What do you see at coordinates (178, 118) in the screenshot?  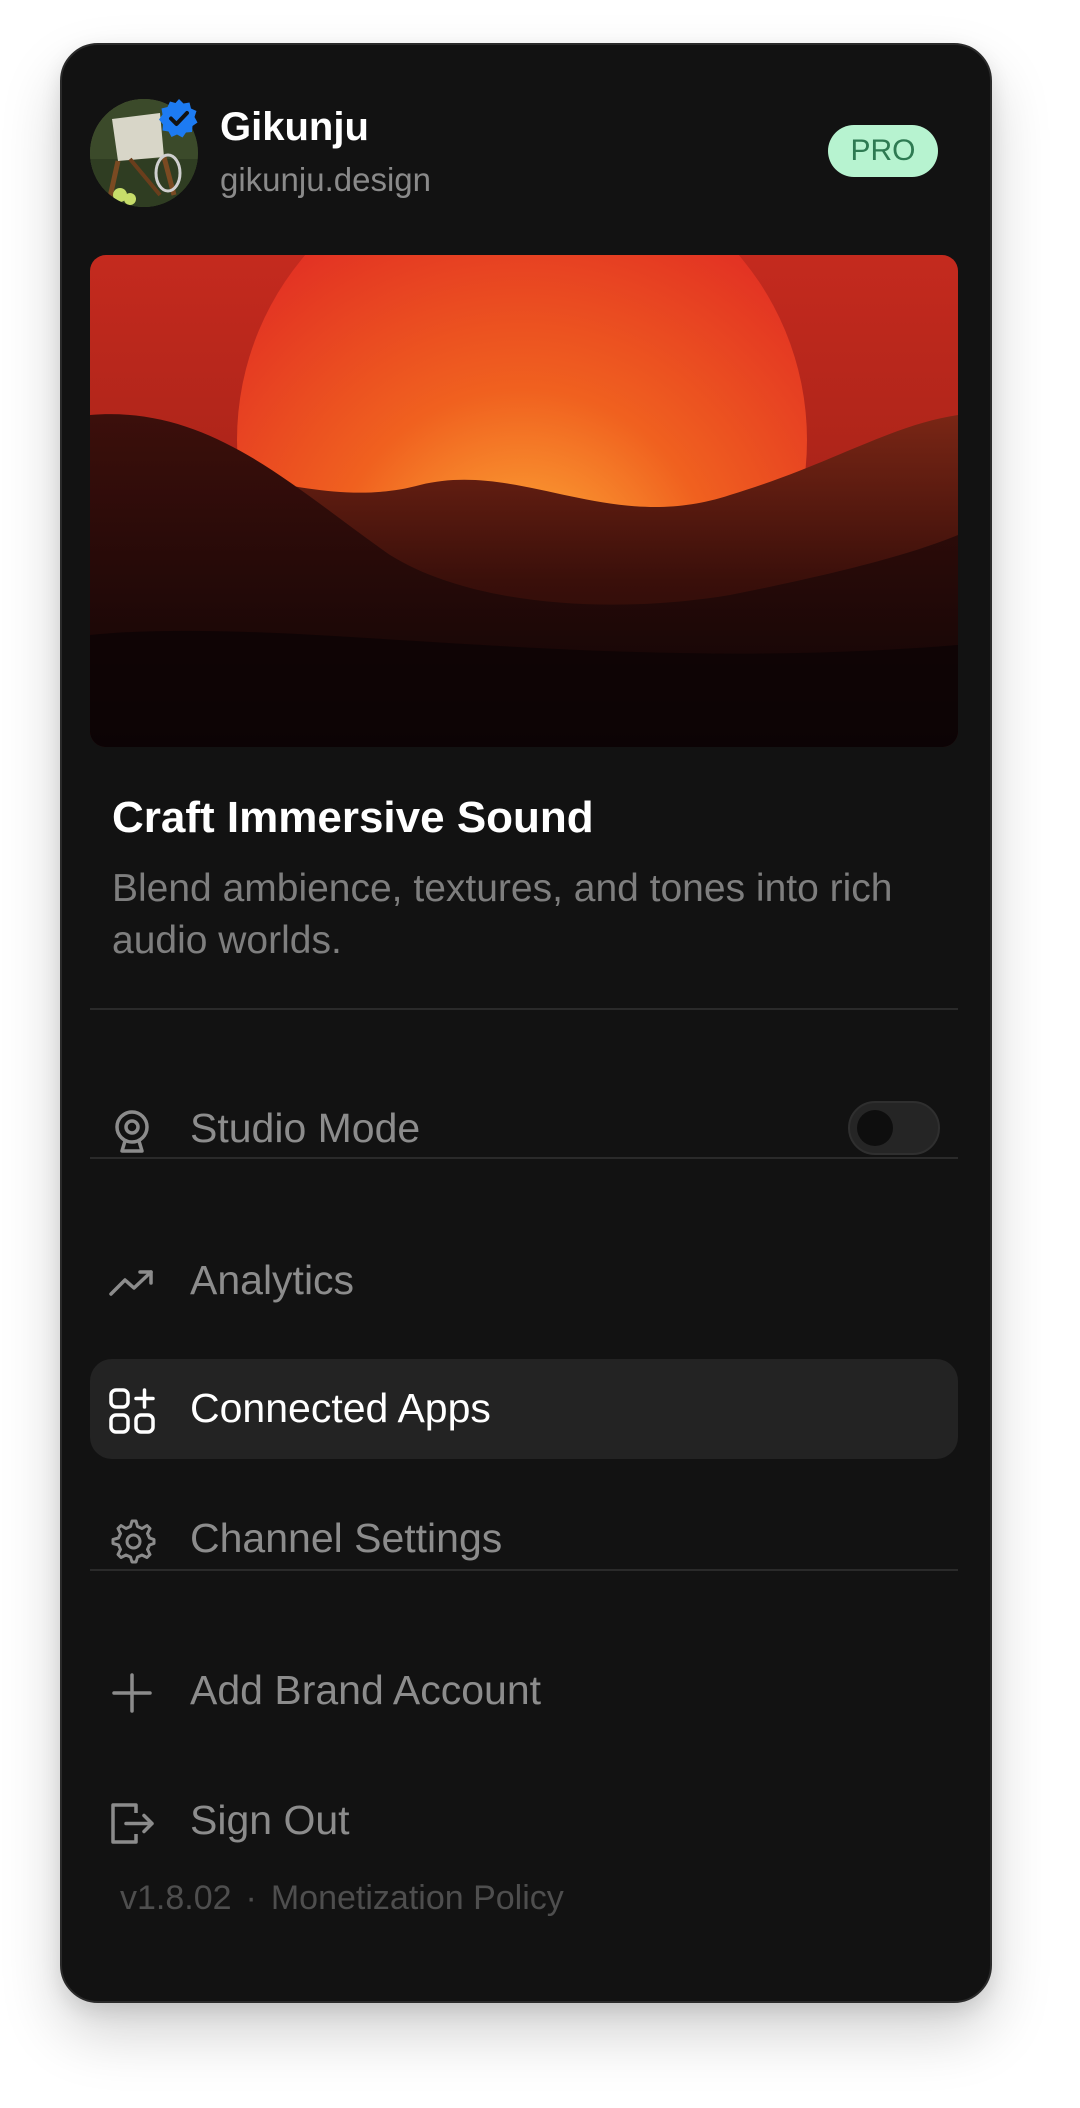 I see `verified-check-icon` at bounding box center [178, 118].